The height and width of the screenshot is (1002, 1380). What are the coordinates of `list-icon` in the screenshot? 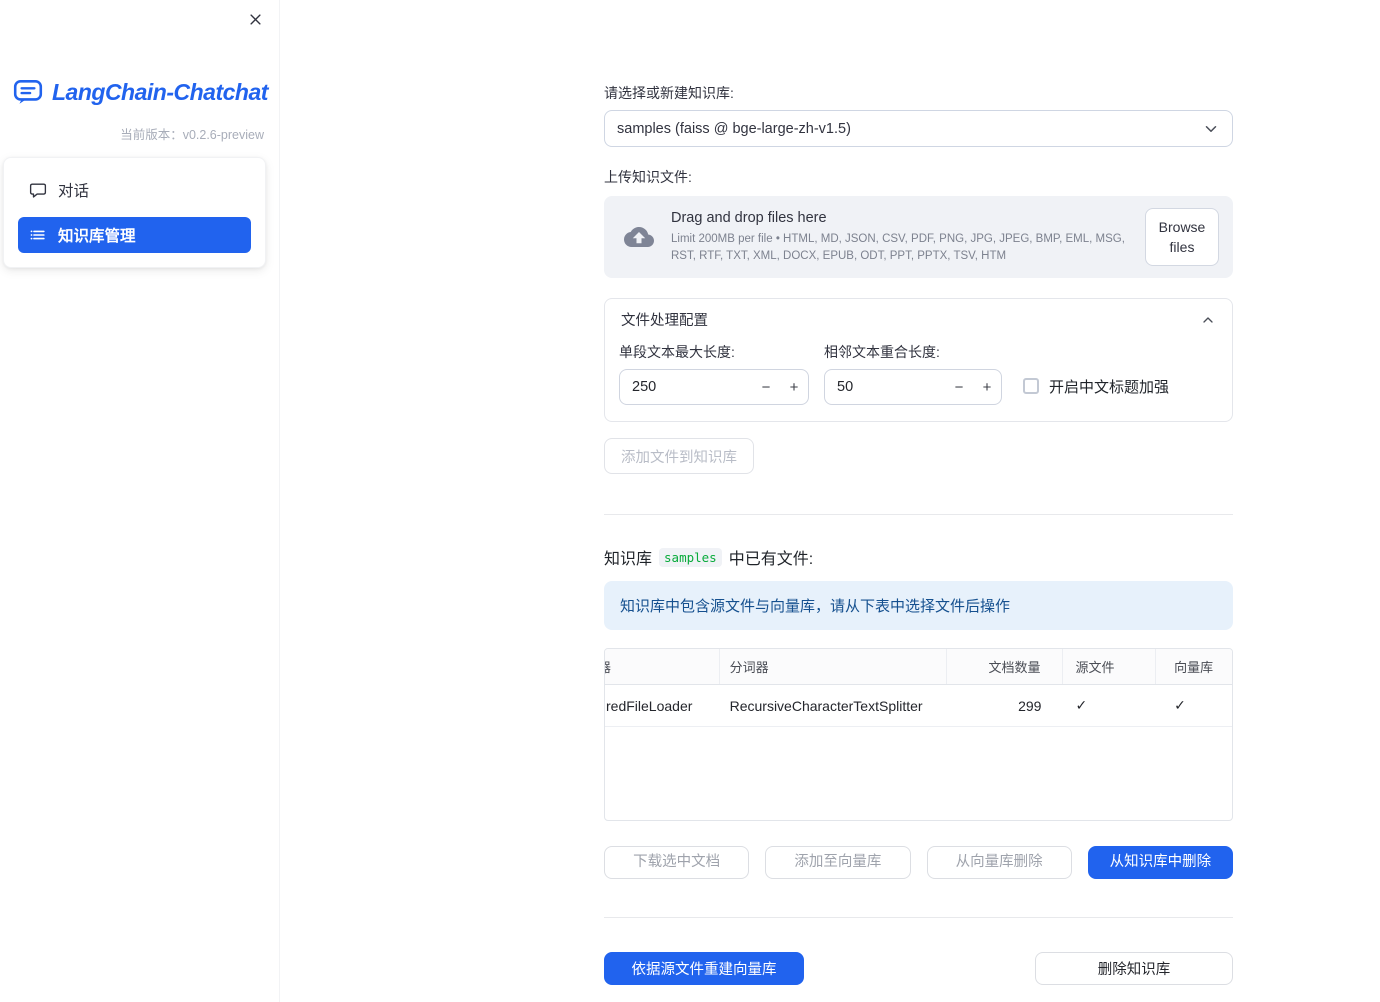 It's located at (37, 235).